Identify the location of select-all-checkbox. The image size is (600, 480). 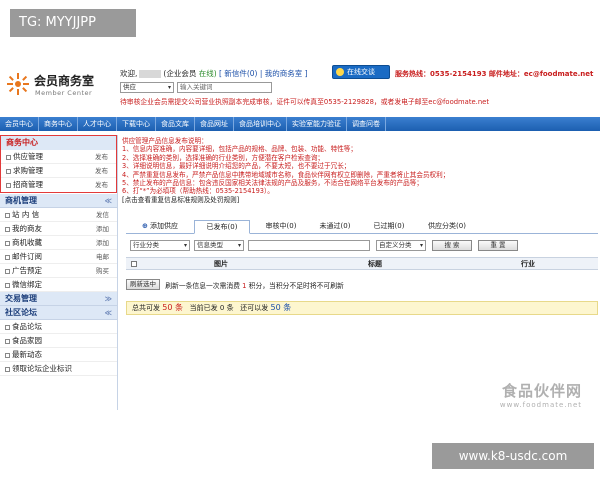
(134, 264).